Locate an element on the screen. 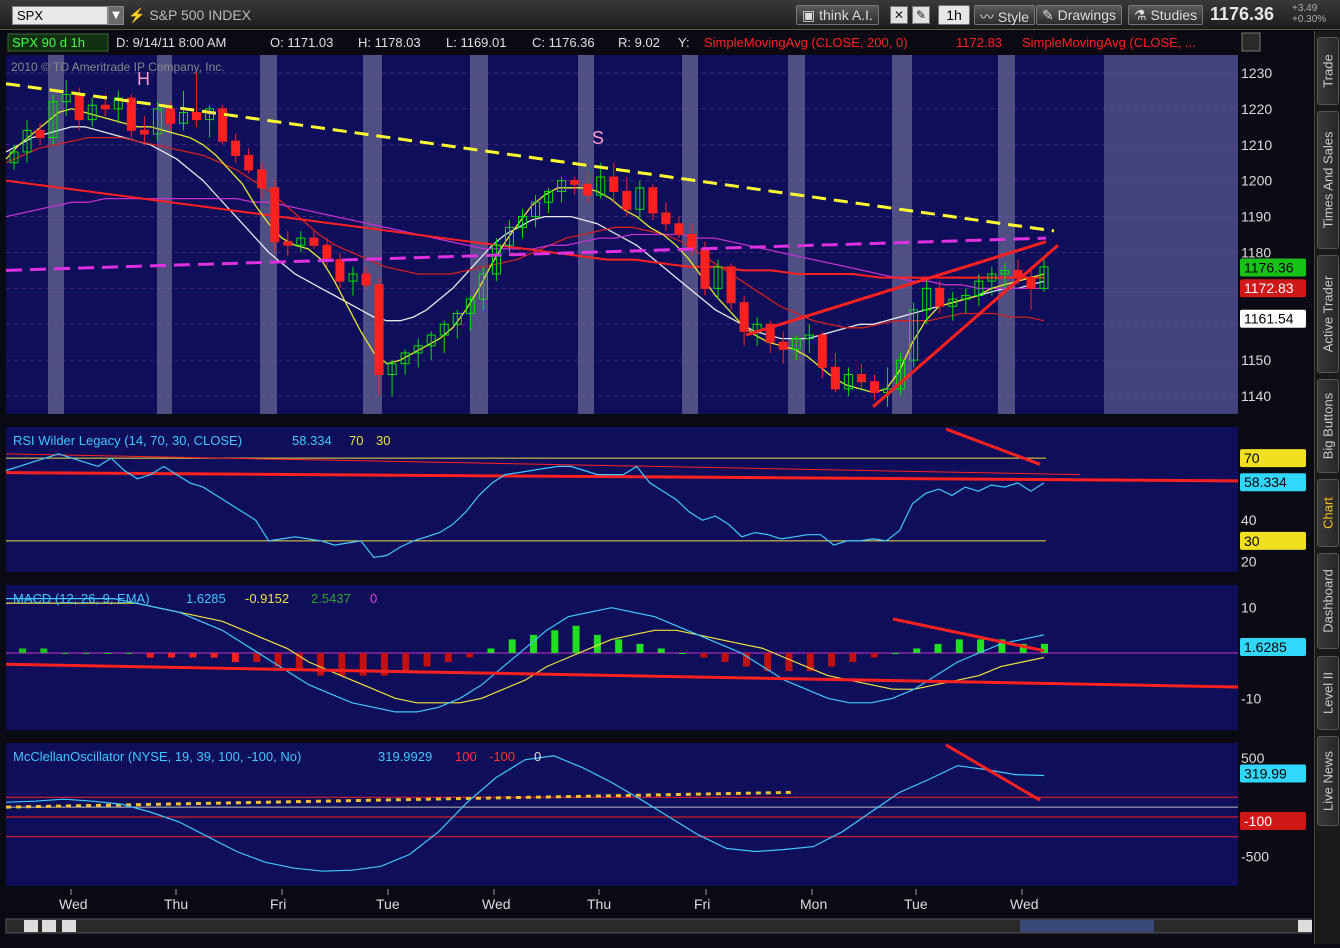  studies-button: ⚗ Studies is located at coordinates (1166, 15).